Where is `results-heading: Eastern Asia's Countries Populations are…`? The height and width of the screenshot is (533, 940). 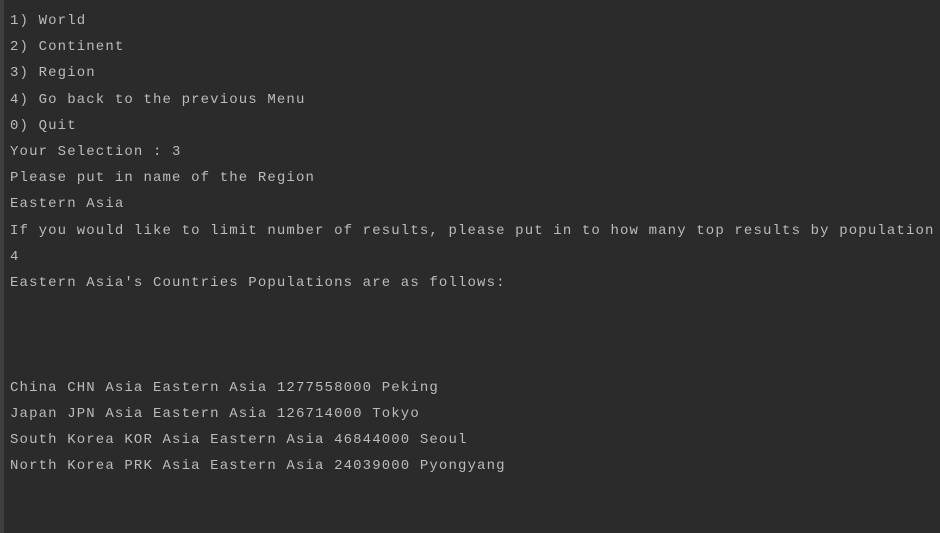
results-heading: Eastern Asia's Countries Populations are… is located at coordinates (258, 282).